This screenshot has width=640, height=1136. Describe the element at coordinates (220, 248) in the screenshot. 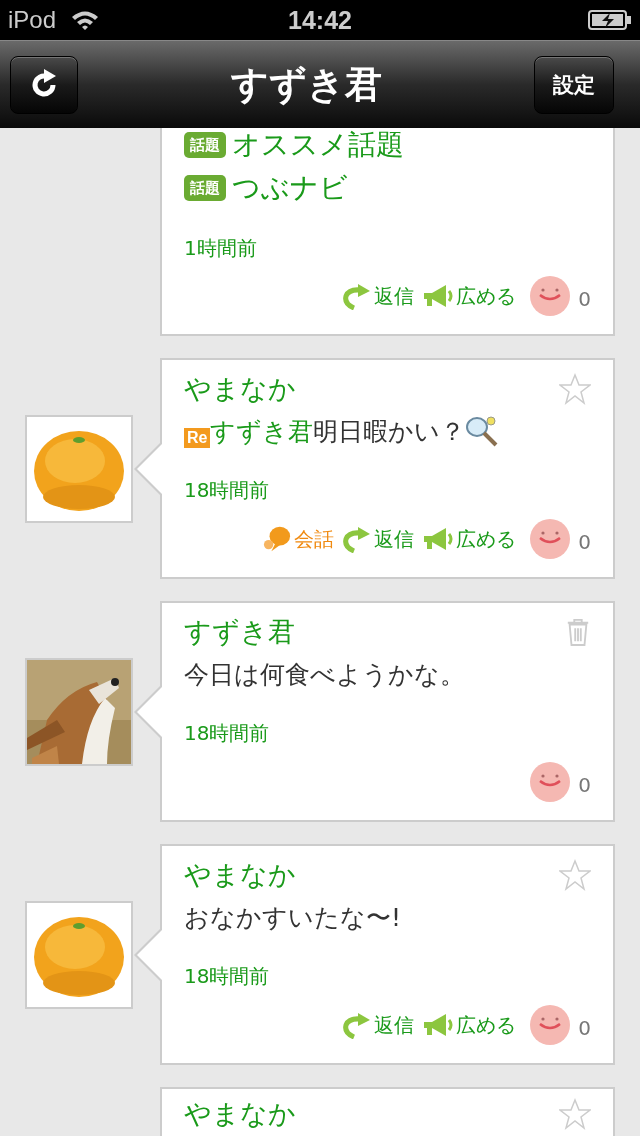

I see `timestamp: 1時間前` at that location.